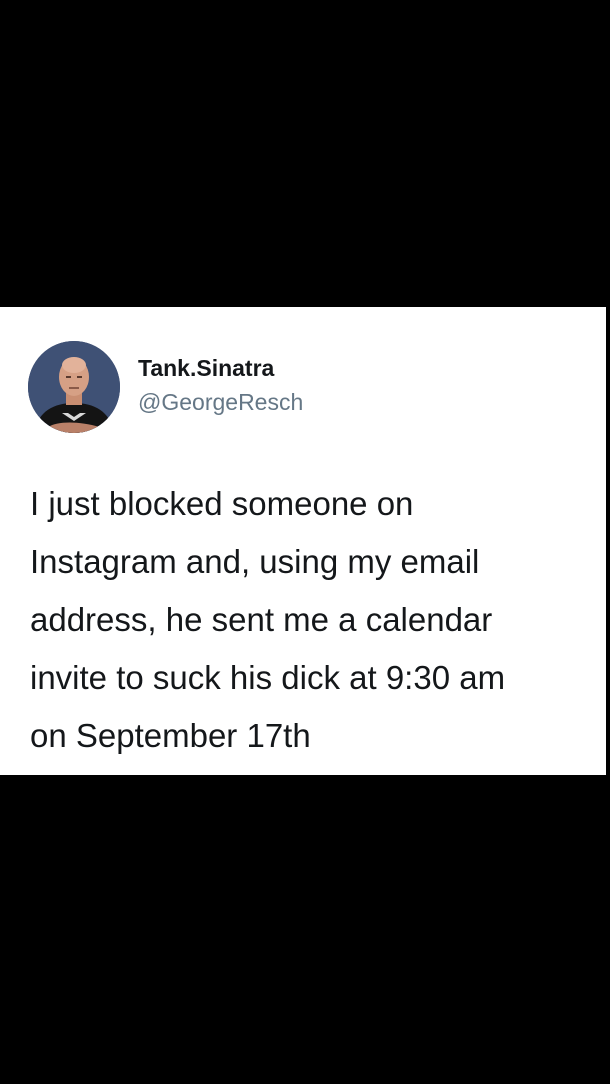 This screenshot has width=610, height=1084. What do you see at coordinates (206, 368) in the screenshot?
I see `display-name: Tank.Sinatra` at bounding box center [206, 368].